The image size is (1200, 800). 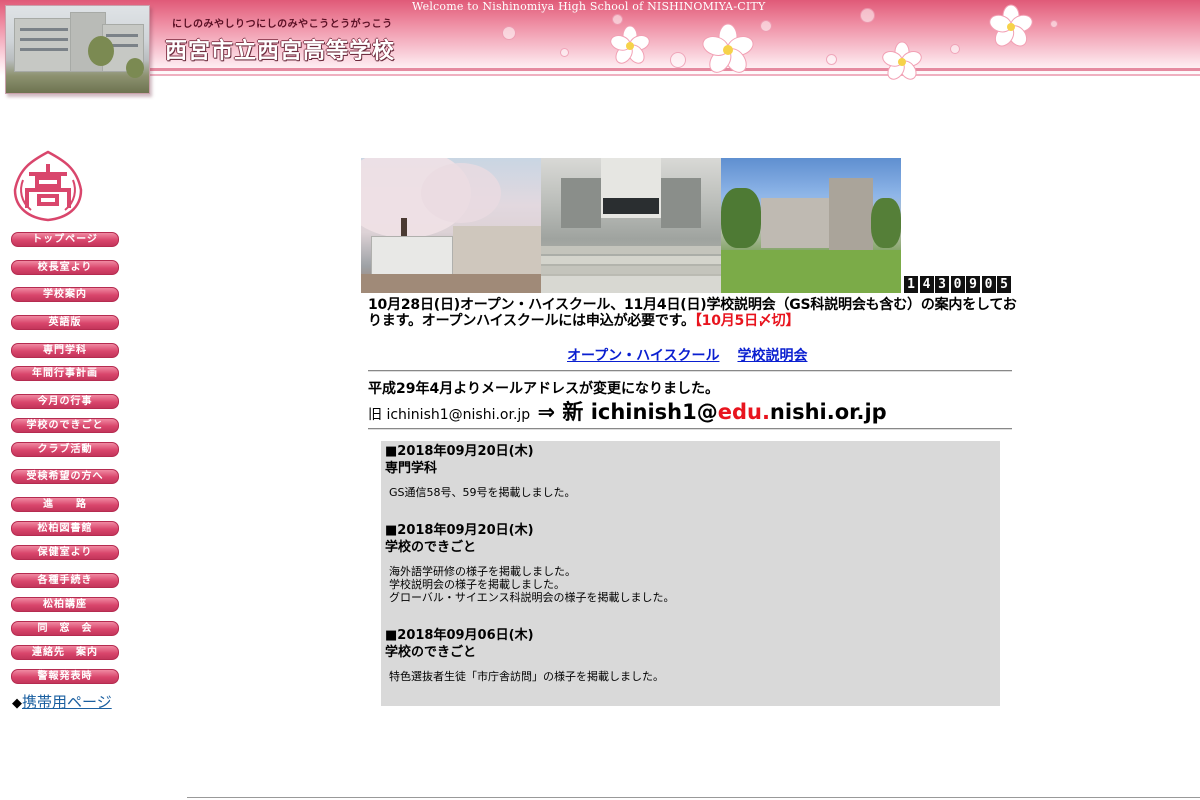 What do you see at coordinates (911, 284) in the screenshot?
I see `counter-digit: 1` at bounding box center [911, 284].